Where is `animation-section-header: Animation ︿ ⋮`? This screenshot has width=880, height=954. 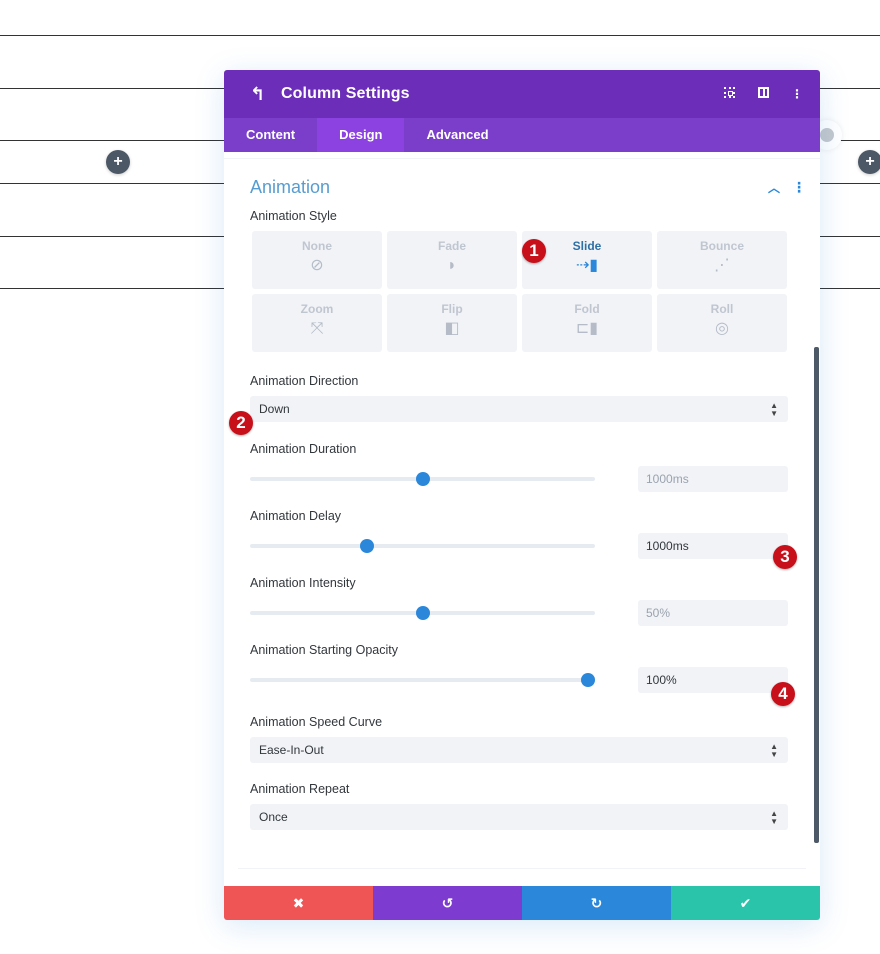 animation-section-header: Animation ︿ ⋮ is located at coordinates (522, 187).